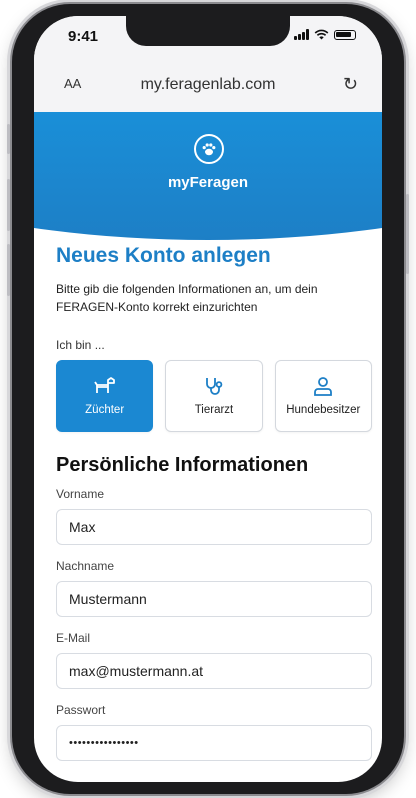 Image resolution: width=416 pixels, height=798 pixels. What do you see at coordinates (108, 599) in the screenshot?
I see `last-name-value: Mustermann` at bounding box center [108, 599].